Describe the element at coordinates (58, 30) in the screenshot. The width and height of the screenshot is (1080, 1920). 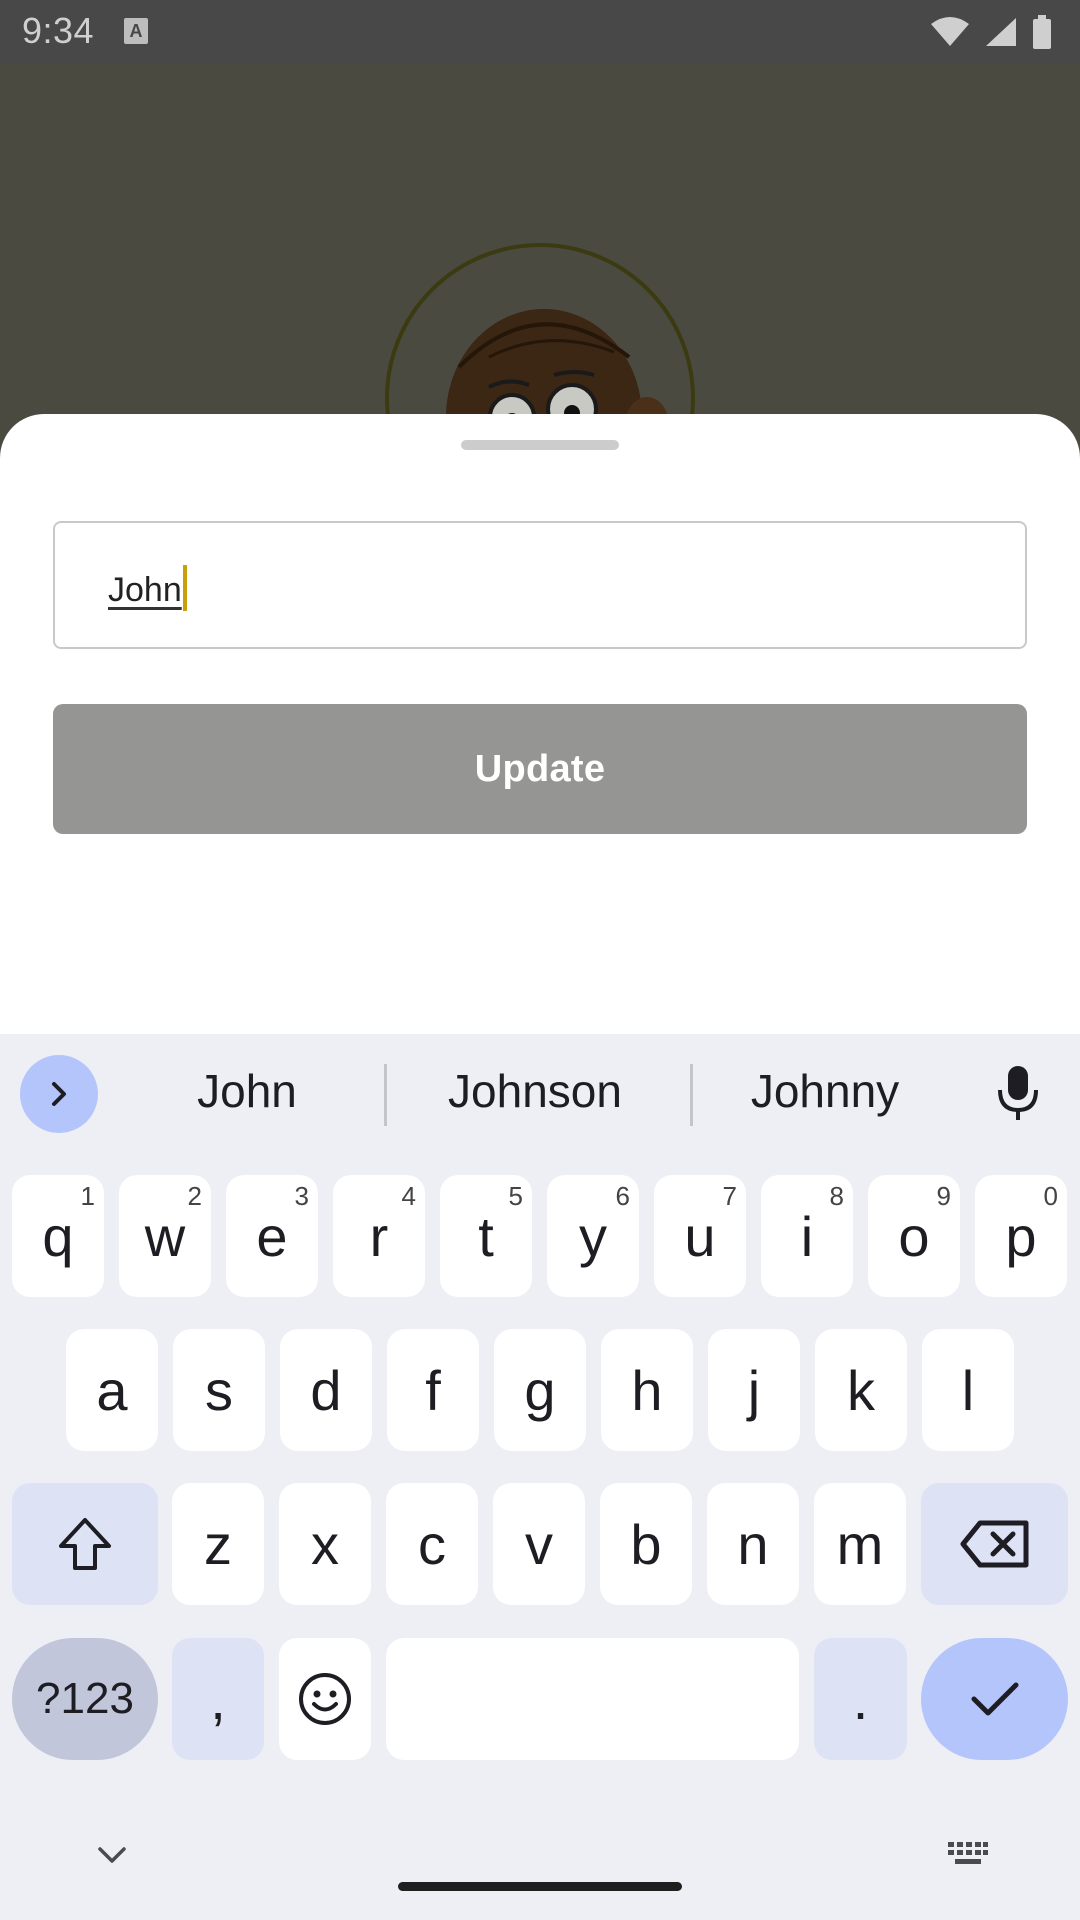
I see `status-time: 9:34` at that location.